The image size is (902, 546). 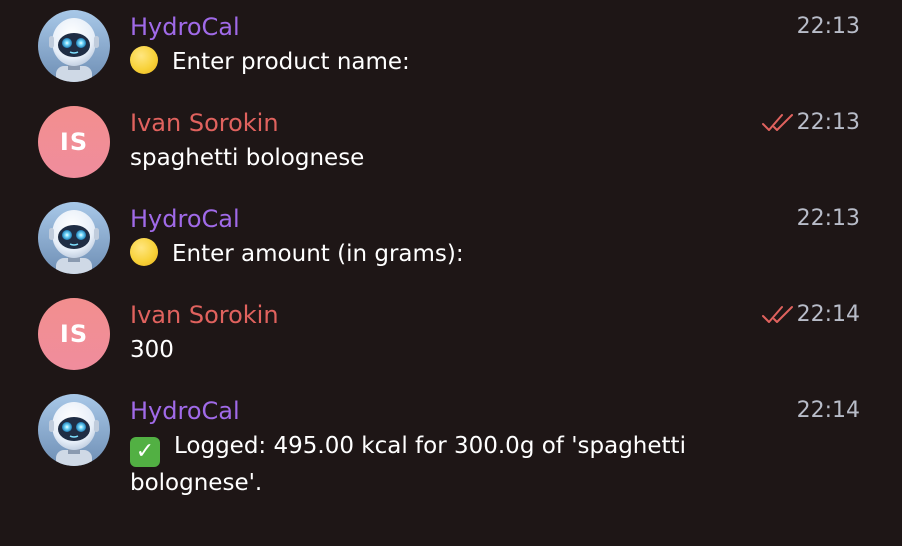 What do you see at coordinates (291, 62) in the screenshot?
I see `message-body: Enter product name:` at bounding box center [291, 62].